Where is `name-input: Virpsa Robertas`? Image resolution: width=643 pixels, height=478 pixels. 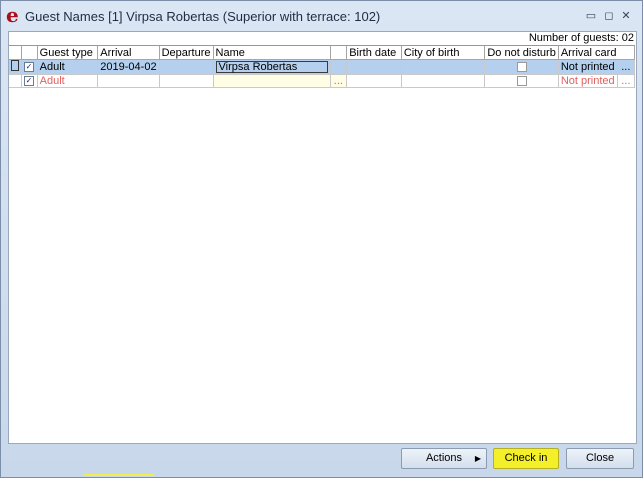 name-input: Virpsa Robertas is located at coordinates (271, 67).